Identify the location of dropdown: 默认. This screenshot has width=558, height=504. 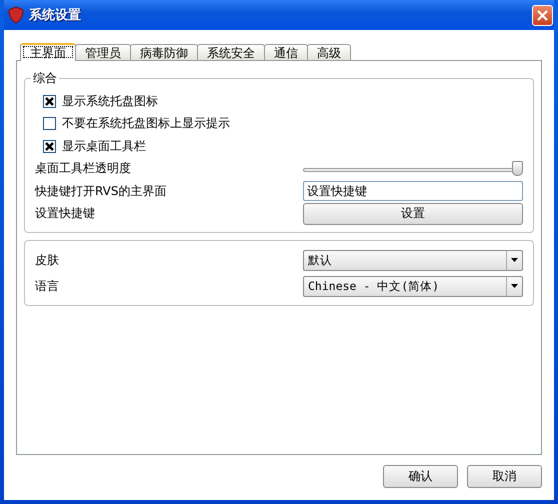
(413, 260).